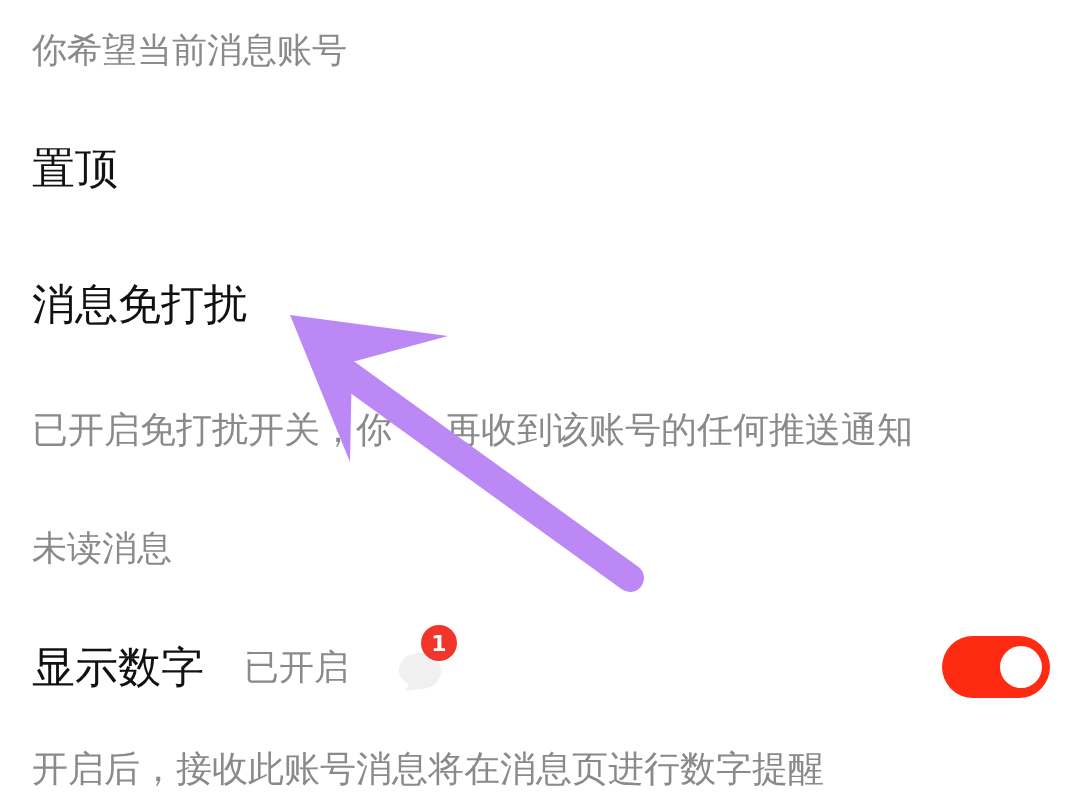 This screenshot has height=810, width=1080. What do you see at coordinates (118, 667) in the screenshot?
I see `setting-label: 显示数字` at bounding box center [118, 667].